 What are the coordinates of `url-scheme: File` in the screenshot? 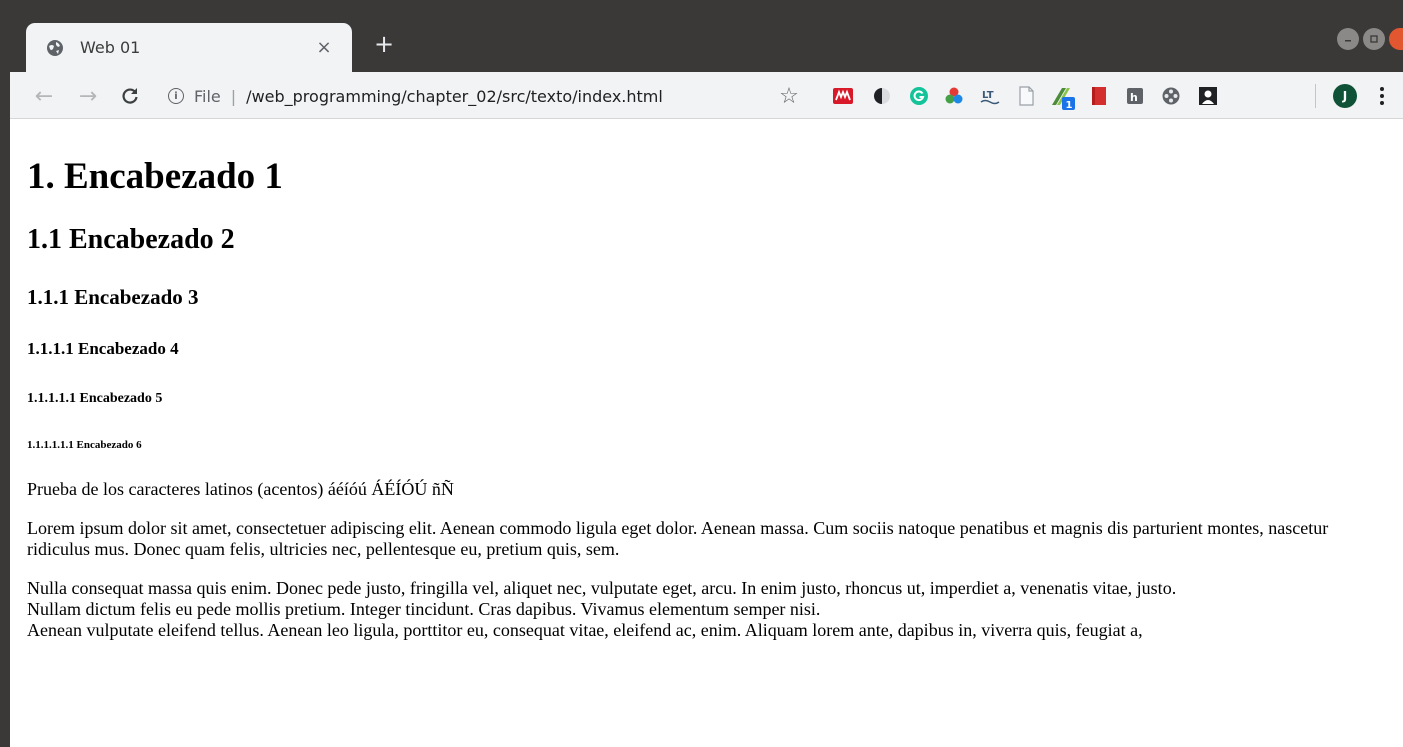 It's located at (207, 96).